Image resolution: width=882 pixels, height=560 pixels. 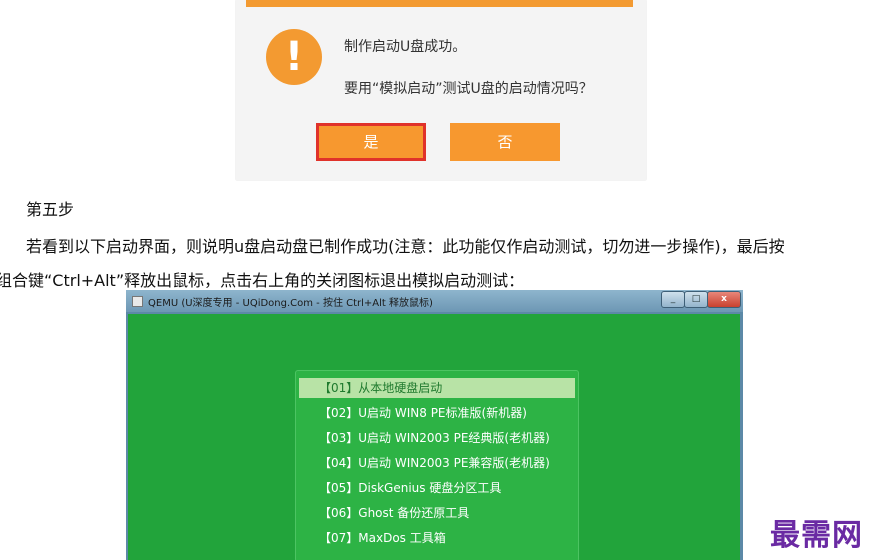 I want to click on boot-menu-item: 【04】U启动 WIN2003 PE兼容版(老机器), so click(x=437, y=463).